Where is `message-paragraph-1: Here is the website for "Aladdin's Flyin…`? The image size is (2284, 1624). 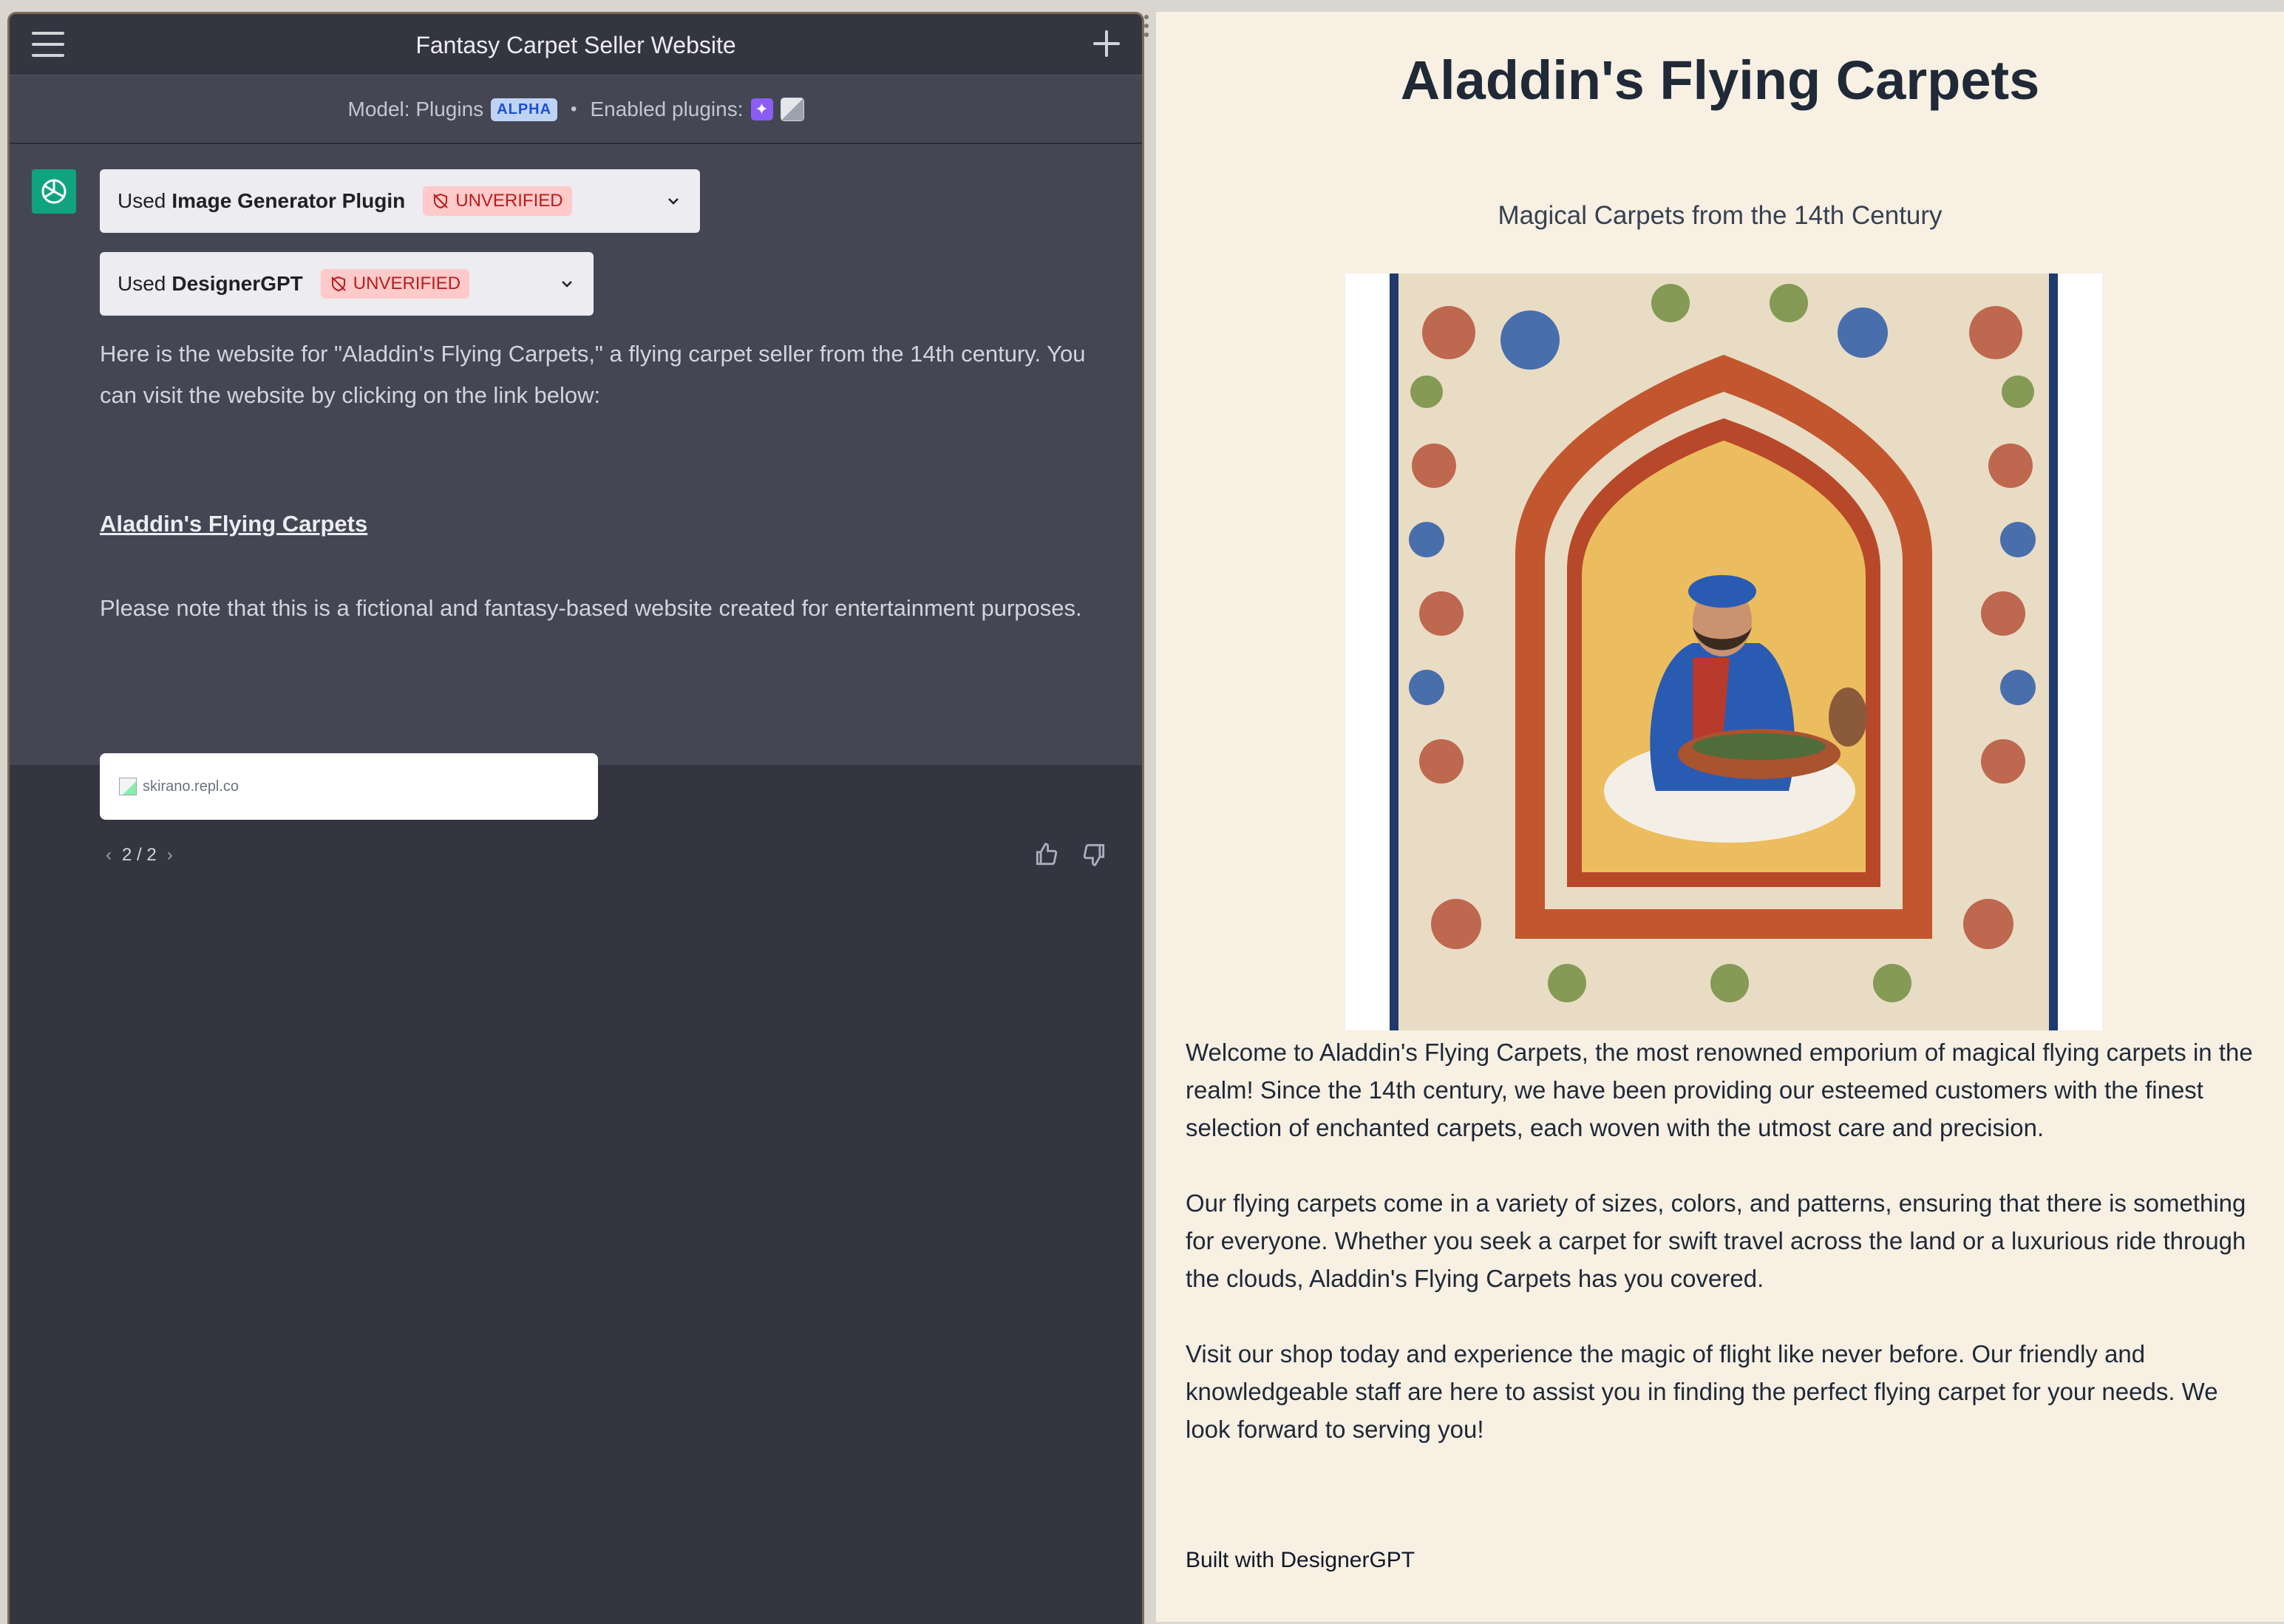
message-paragraph-1: Here is the website for "Aladdin's Flyin… is located at coordinates (593, 374).